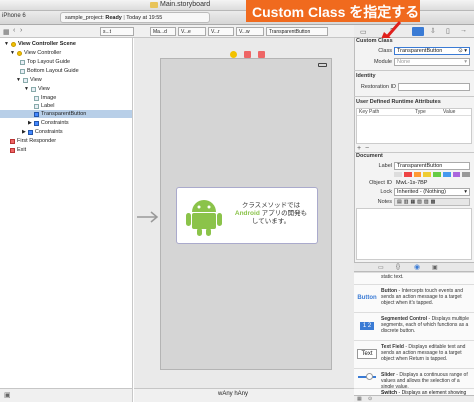 The image size is (474, 402). I want to click on outline-toggle-icon: ▣, so click(7, 395).